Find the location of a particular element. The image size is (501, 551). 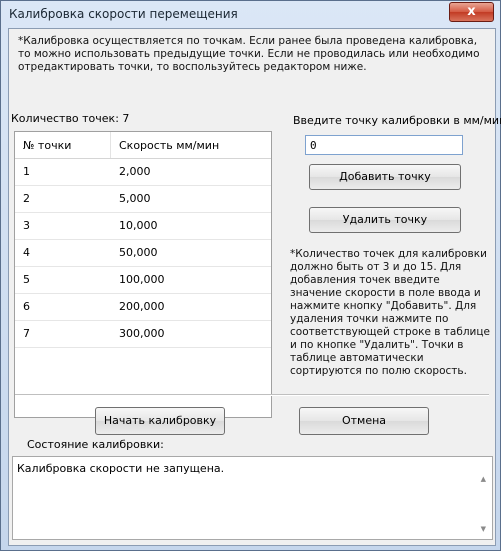

cell-speed: 2,000 is located at coordinates (135, 171).